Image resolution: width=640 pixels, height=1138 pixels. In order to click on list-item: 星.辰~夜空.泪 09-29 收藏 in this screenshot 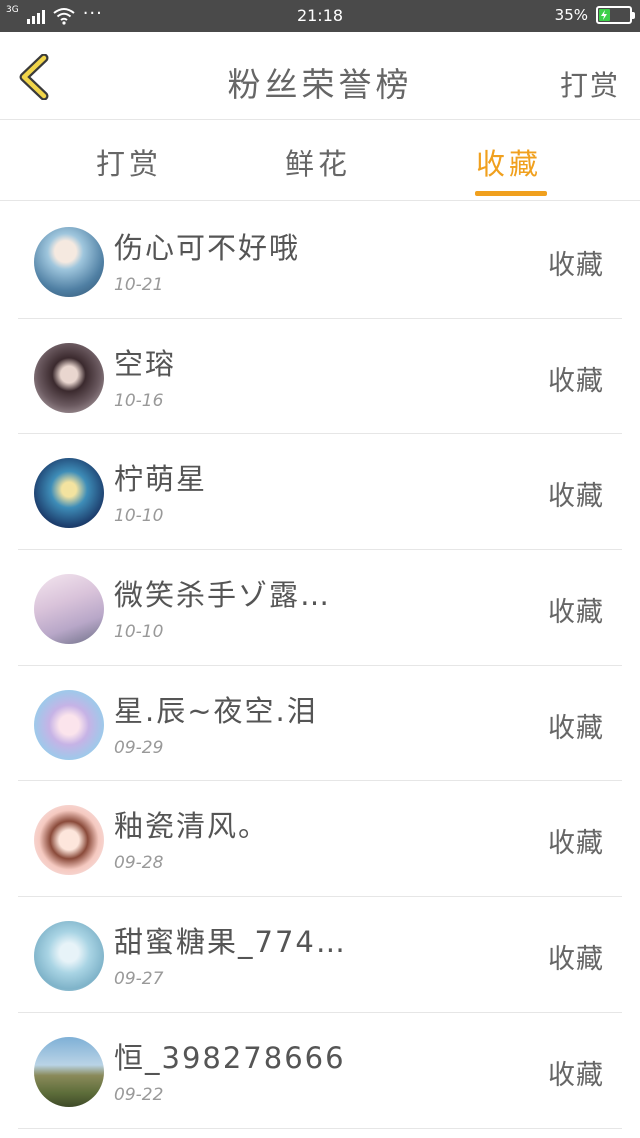, I will do `click(320, 724)`.